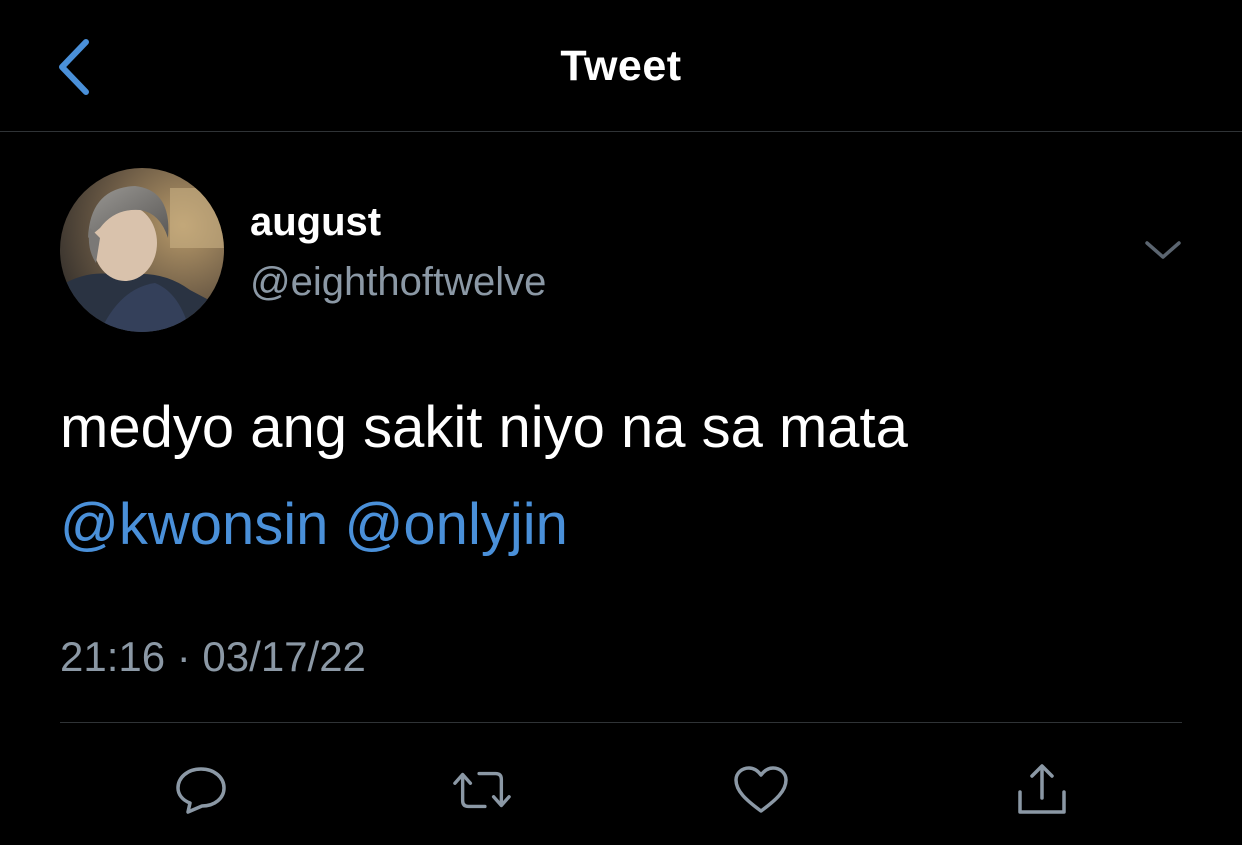 The width and height of the screenshot is (1242, 845). I want to click on mention-link: @kwonsin, so click(194, 524).